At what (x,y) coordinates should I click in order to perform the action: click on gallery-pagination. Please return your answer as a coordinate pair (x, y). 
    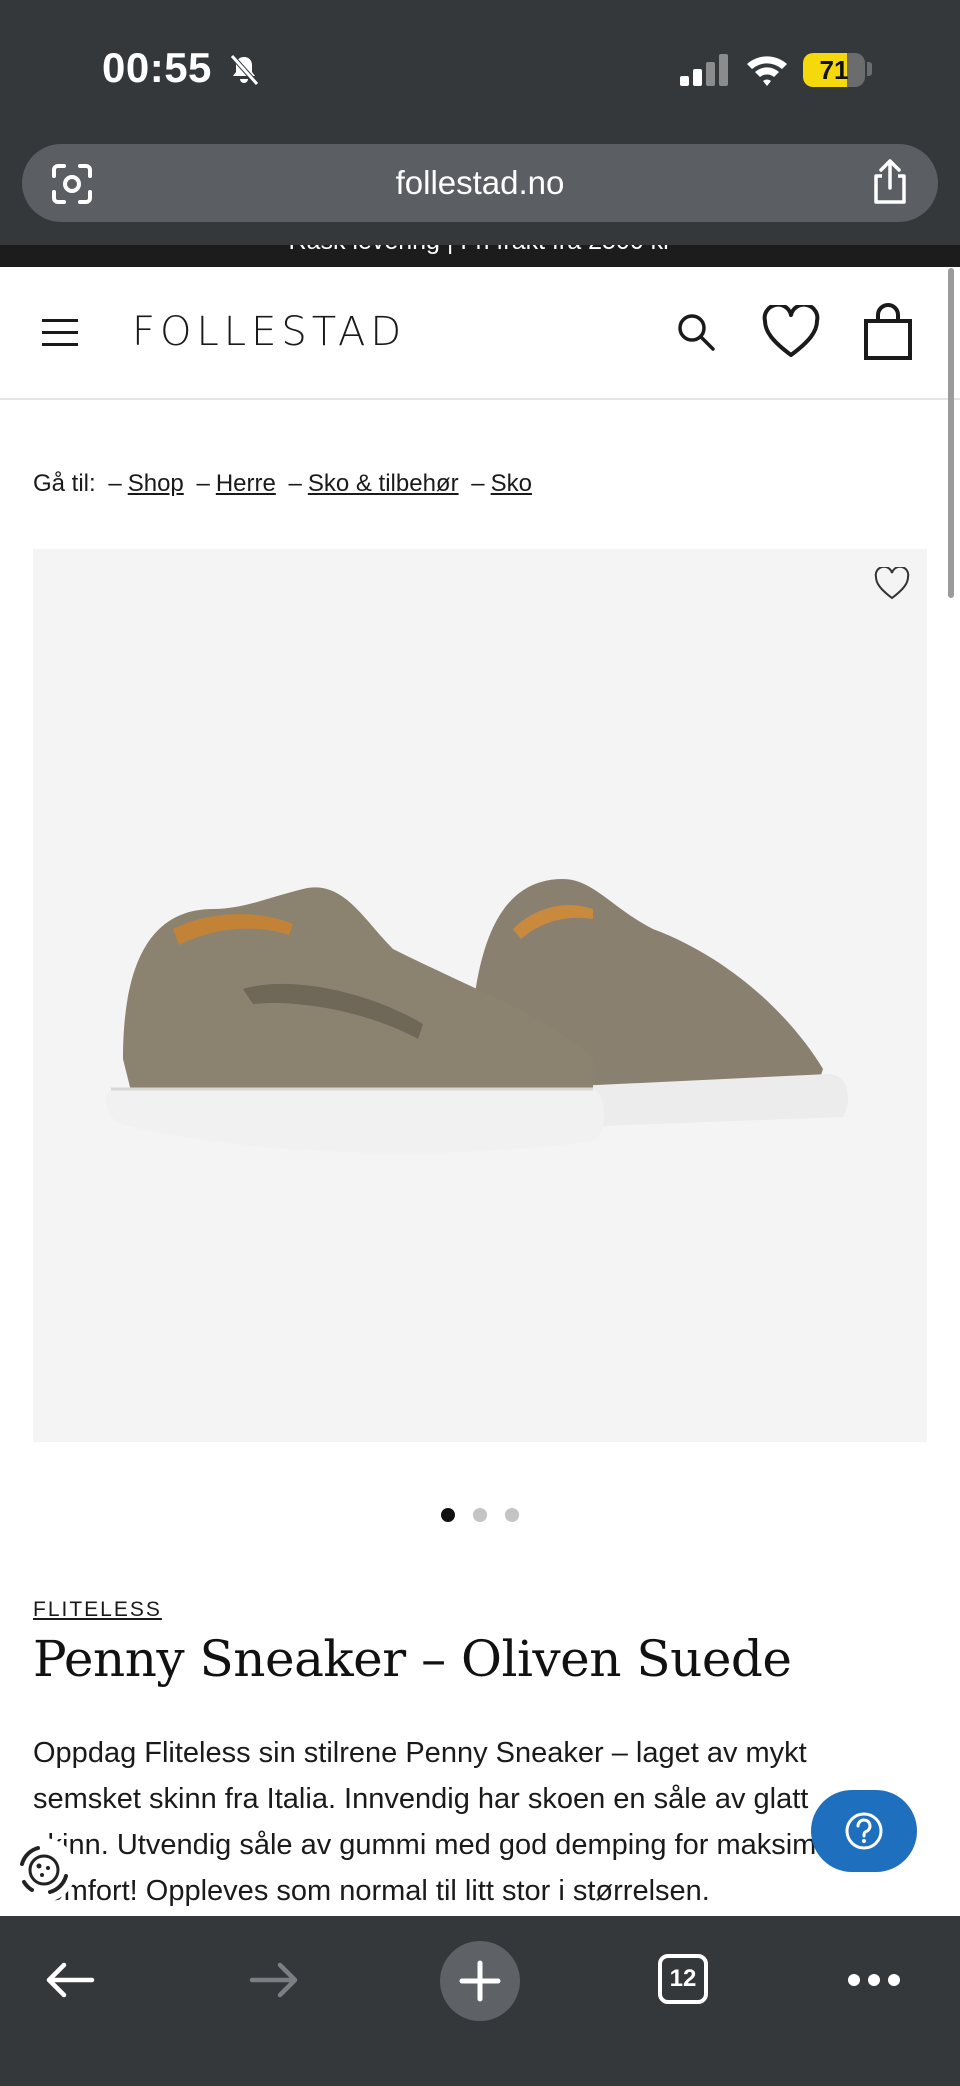
    Looking at the image, I should click on (480, 1516).